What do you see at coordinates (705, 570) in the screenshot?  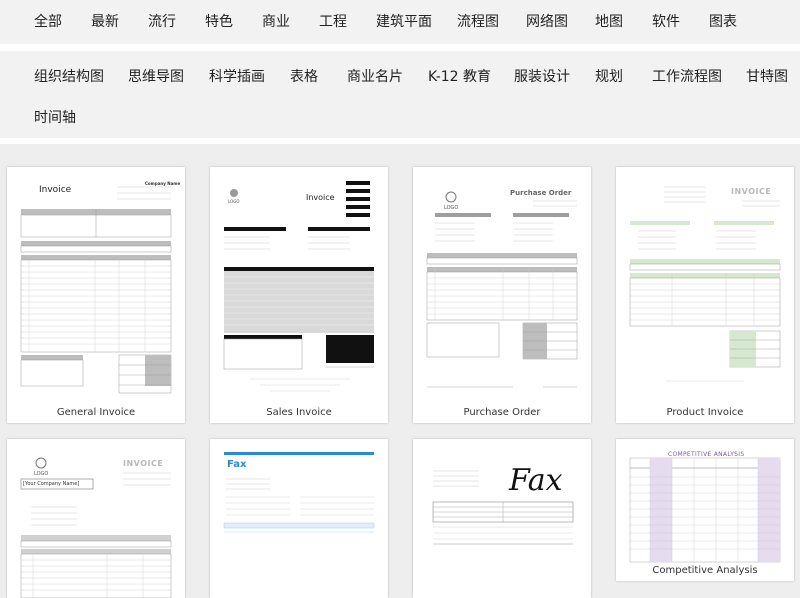 I see `template-caption: Competitive Analysis` at bounding box center [705, 570].